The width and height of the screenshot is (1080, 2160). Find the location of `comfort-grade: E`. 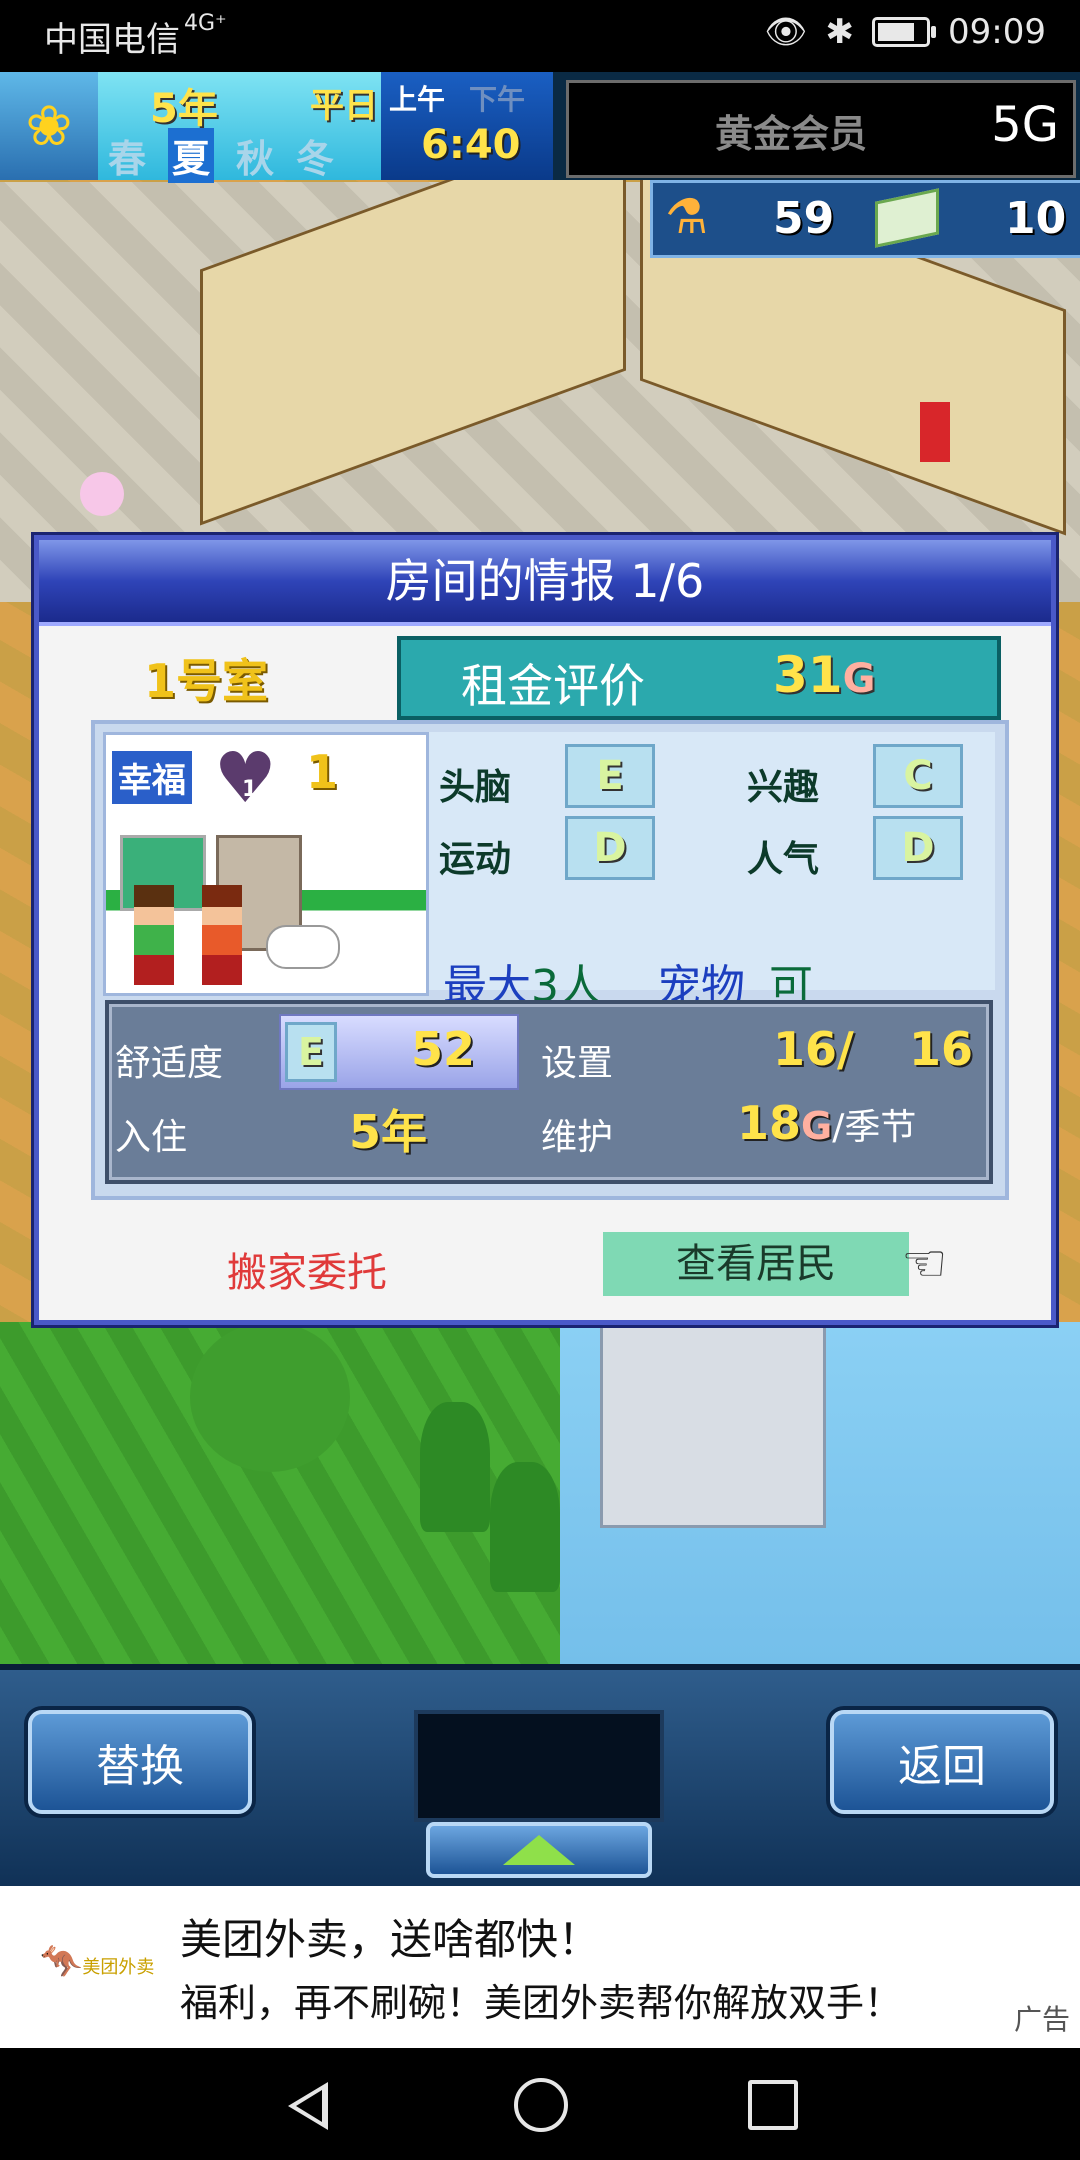

comfort-grade: E is located at coordinates (311, 1052).